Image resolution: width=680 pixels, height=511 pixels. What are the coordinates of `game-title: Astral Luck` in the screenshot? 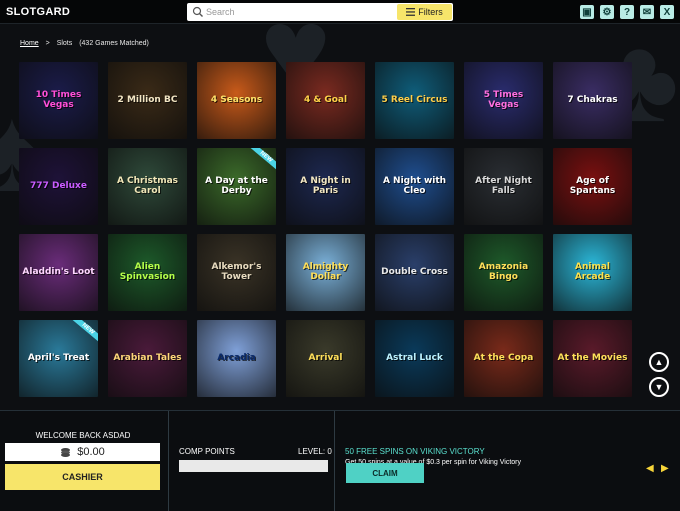 It's located at (414, 357).